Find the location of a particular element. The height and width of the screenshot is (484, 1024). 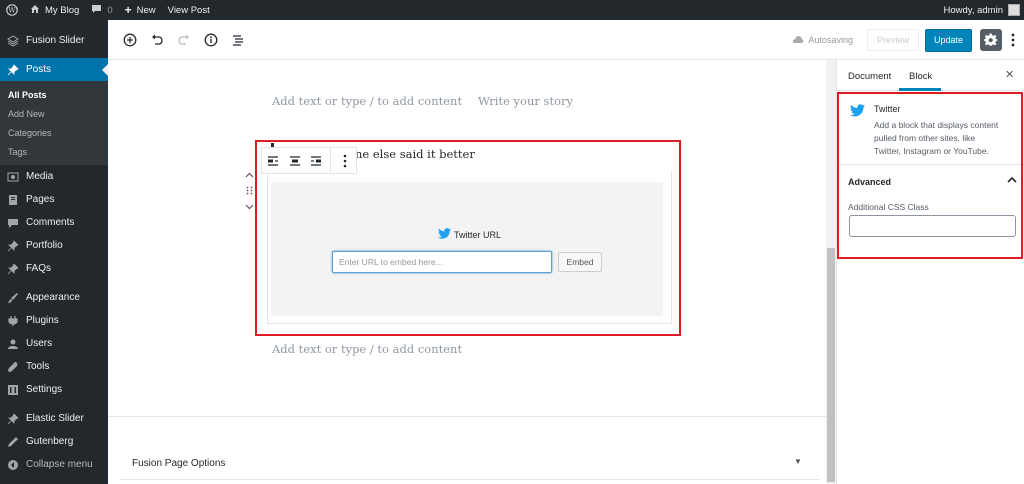

pen-icon is located at coordinates (13, 442).